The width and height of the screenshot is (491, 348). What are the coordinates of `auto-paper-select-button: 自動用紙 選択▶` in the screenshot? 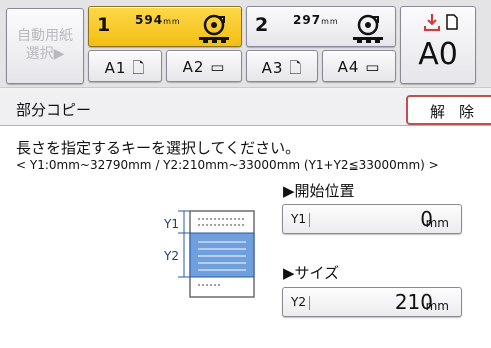 It's located at (45, 46).